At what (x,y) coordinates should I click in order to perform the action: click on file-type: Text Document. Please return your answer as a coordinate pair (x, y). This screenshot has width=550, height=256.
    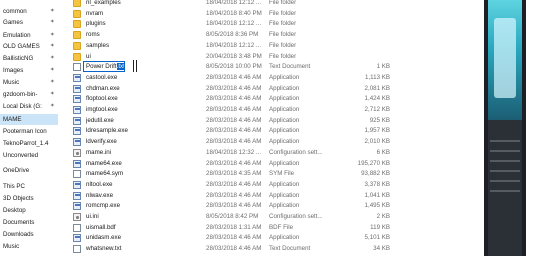
    Looking at the image, I should click on (290, 67).